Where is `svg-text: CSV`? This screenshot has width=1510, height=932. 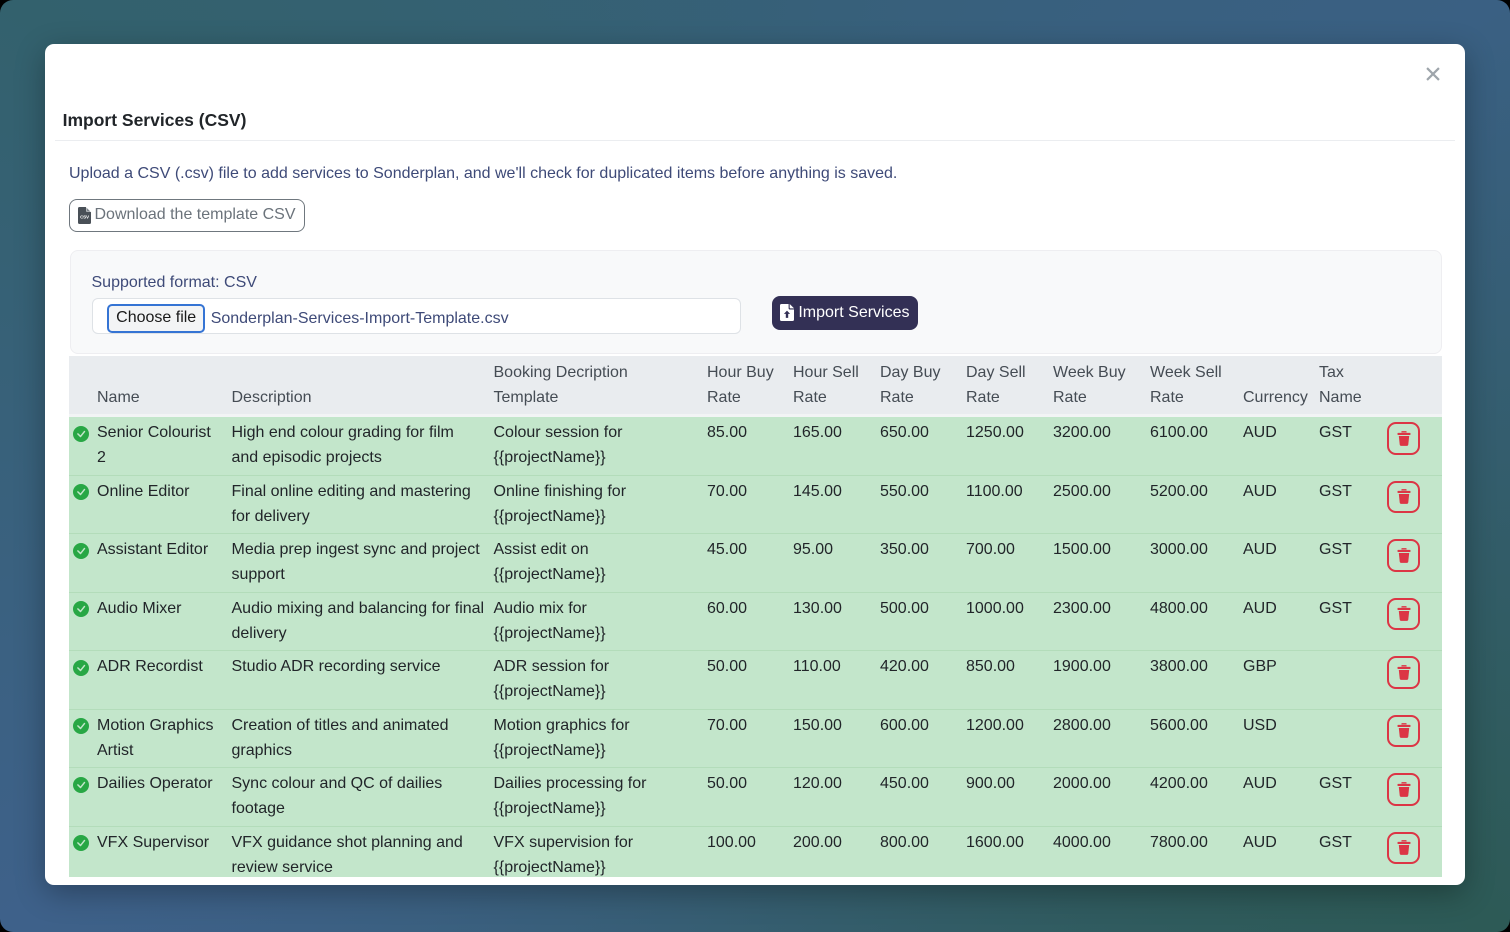
svg-text: CSV is located at coordinates (85, 216).